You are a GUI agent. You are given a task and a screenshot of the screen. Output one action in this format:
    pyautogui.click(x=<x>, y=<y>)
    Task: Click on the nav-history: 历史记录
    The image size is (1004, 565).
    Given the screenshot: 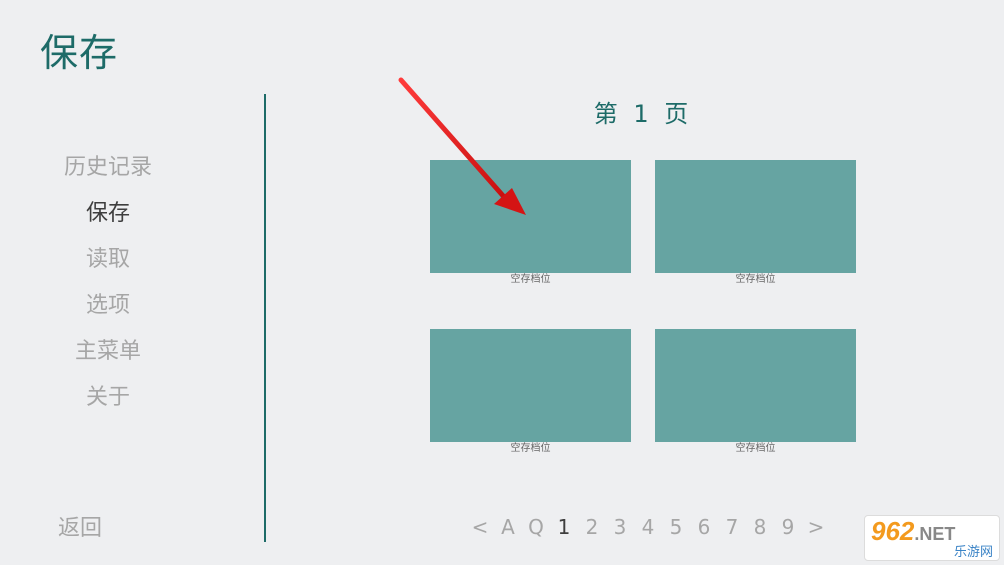 What is the action you would take?
    pyautogui.click(x=108, y=171)
    